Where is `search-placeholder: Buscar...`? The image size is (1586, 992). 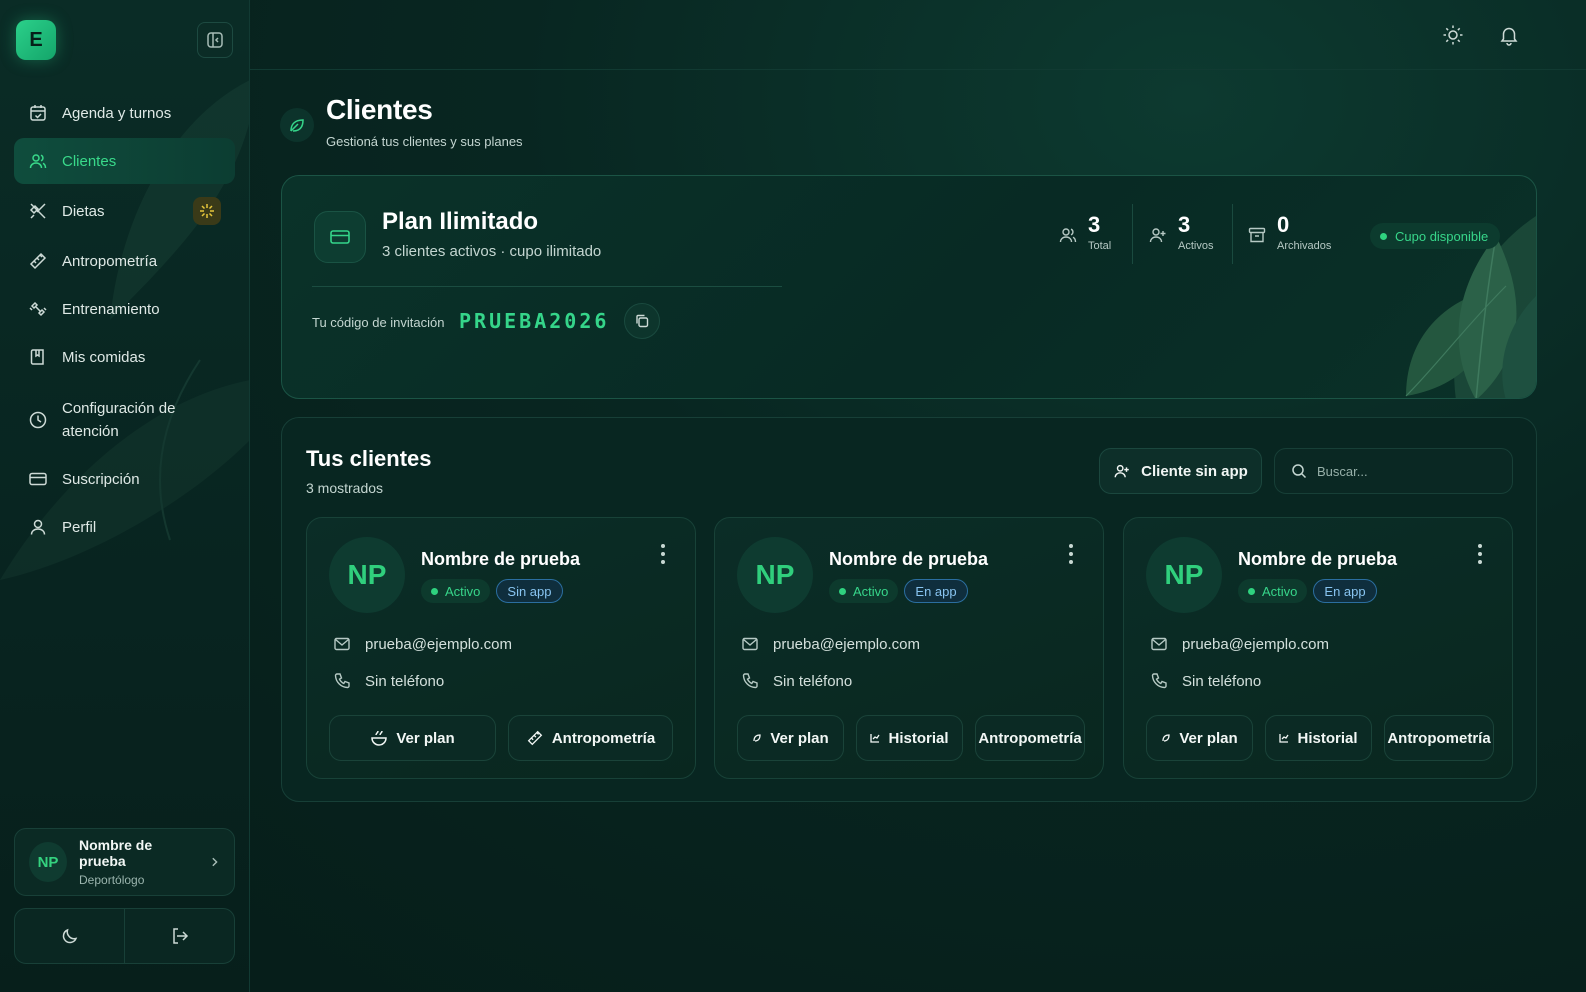
search-placeholder: Buscar... is located at coordinates (1342, 471).